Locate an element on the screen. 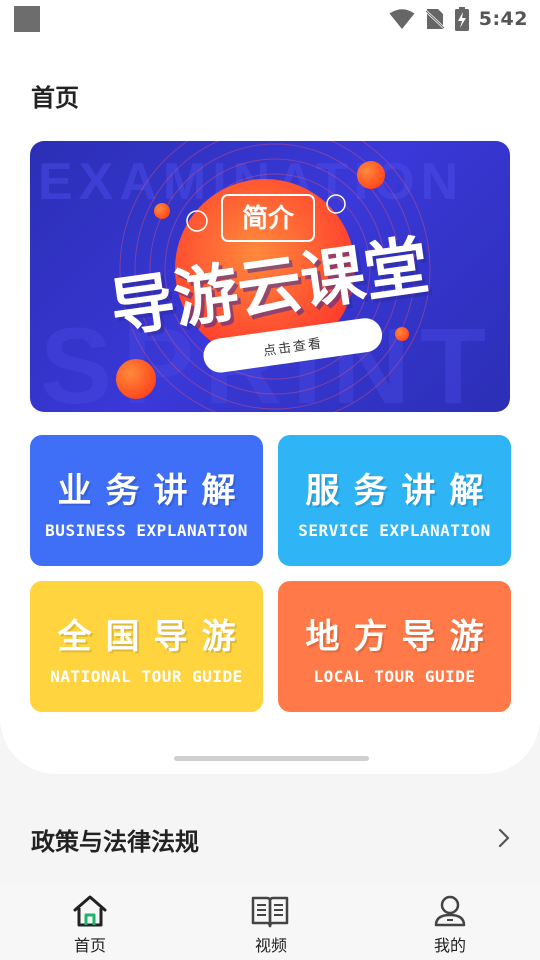  section-title: 政策与法律法规 is located at coordinates (115, 842).